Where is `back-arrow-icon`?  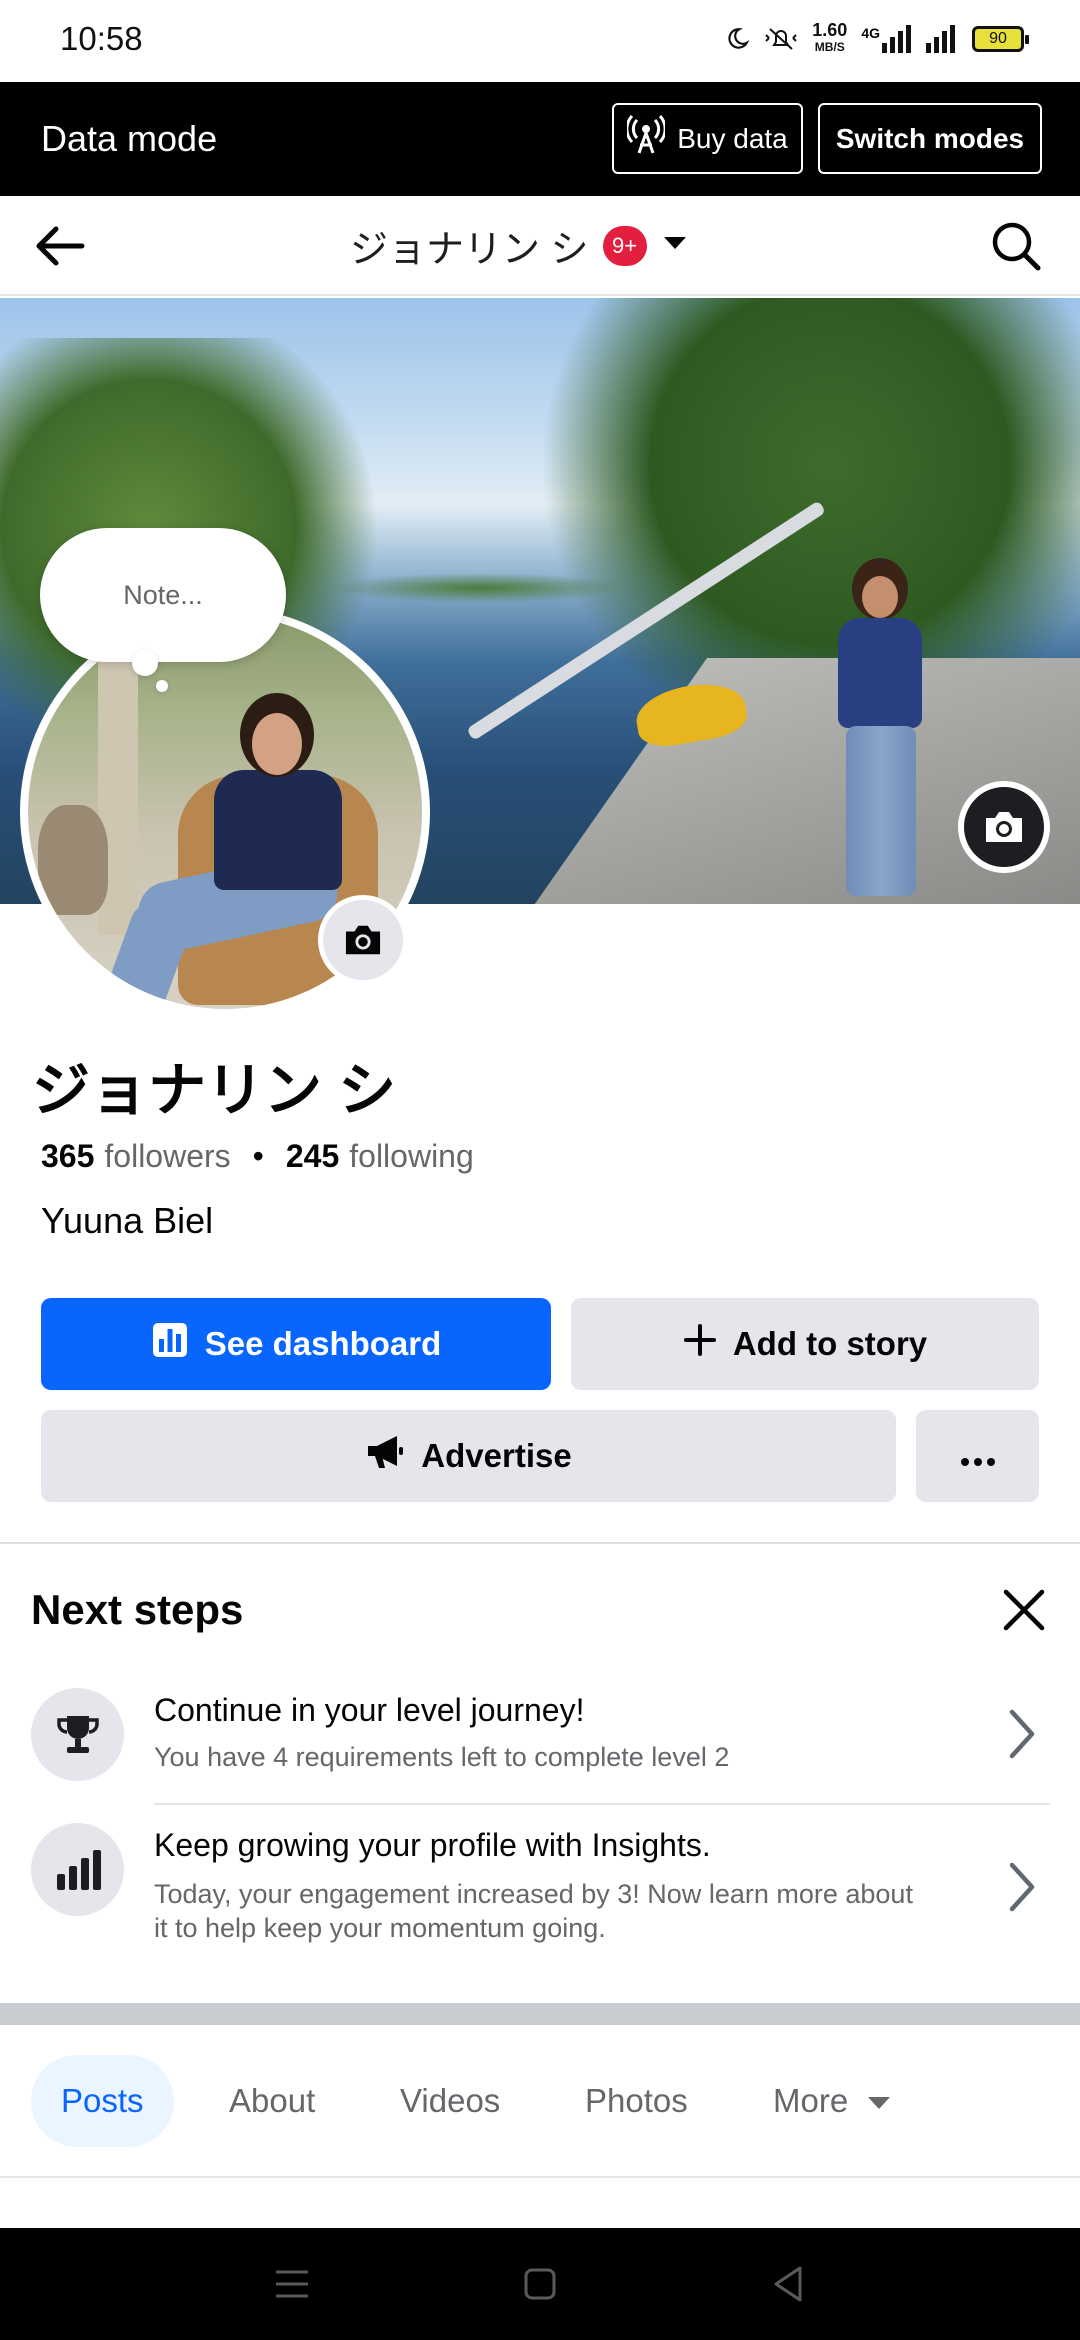
back-arrow-icon is located at coordinates (60, 246).